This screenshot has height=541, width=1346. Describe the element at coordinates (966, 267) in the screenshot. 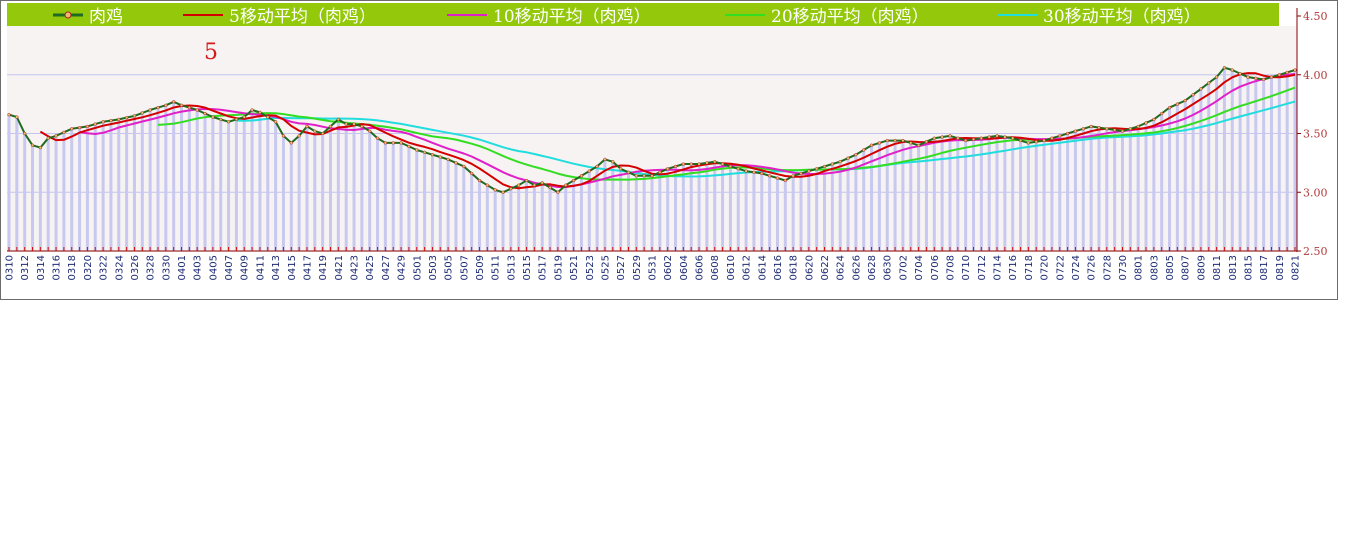

I see `x-tick-label: 0710` at that location.